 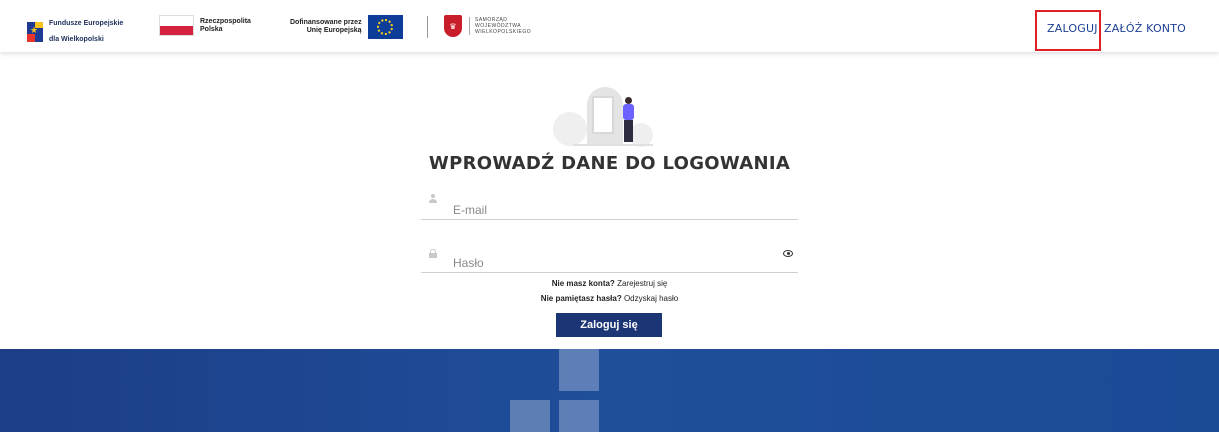 What do you see at coordinates (35, 32) in the screenshot?
I see `fe-mark-icon: ★` at bounding box center [35, 32].